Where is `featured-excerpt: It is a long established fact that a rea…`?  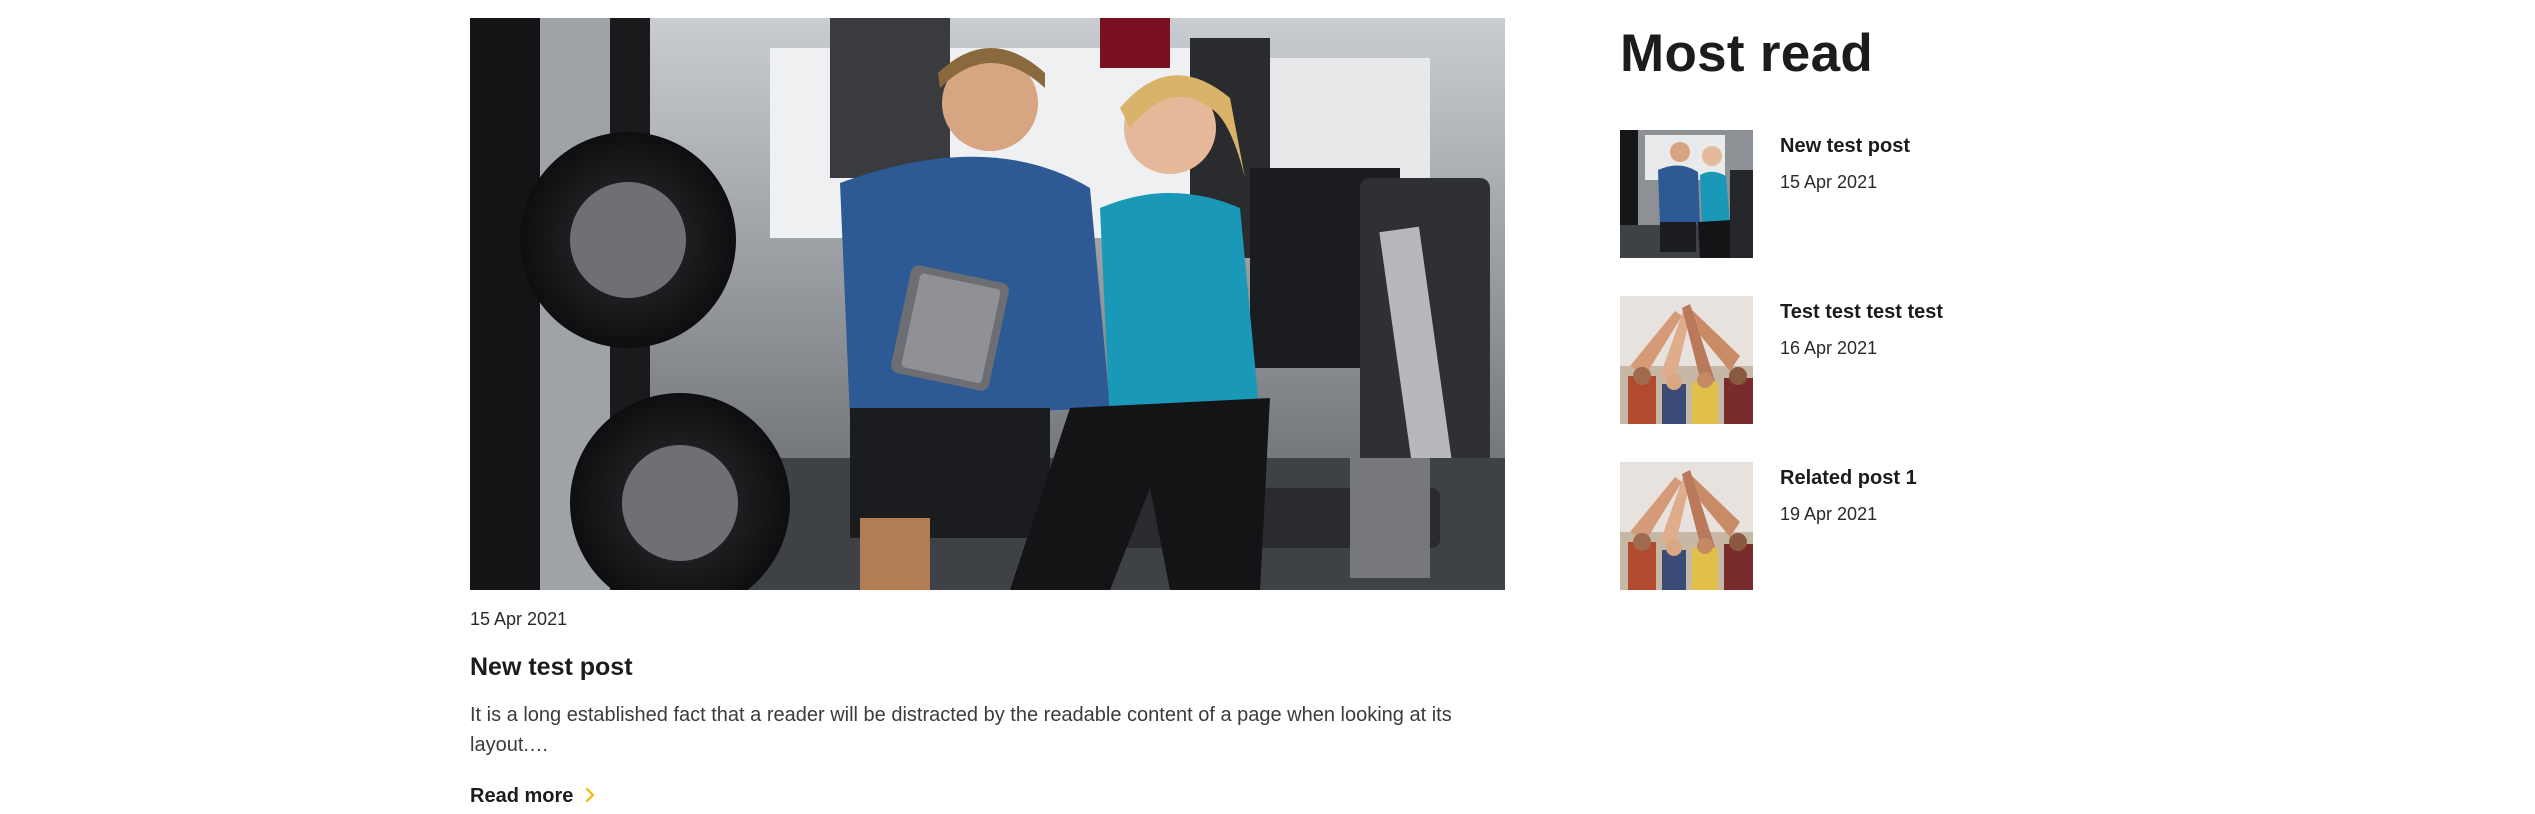 featured-excerpt: It is a long established fact that a rea… is located at coordinates (961, 730).